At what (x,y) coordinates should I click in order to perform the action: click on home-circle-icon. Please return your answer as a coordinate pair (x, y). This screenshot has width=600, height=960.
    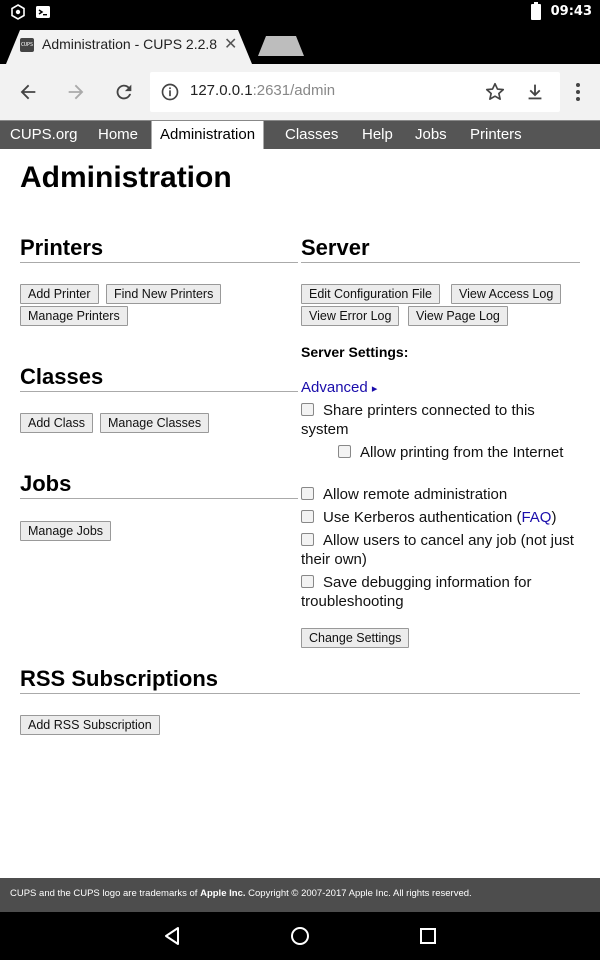
    Looking at the image, I should click on (300, 936).